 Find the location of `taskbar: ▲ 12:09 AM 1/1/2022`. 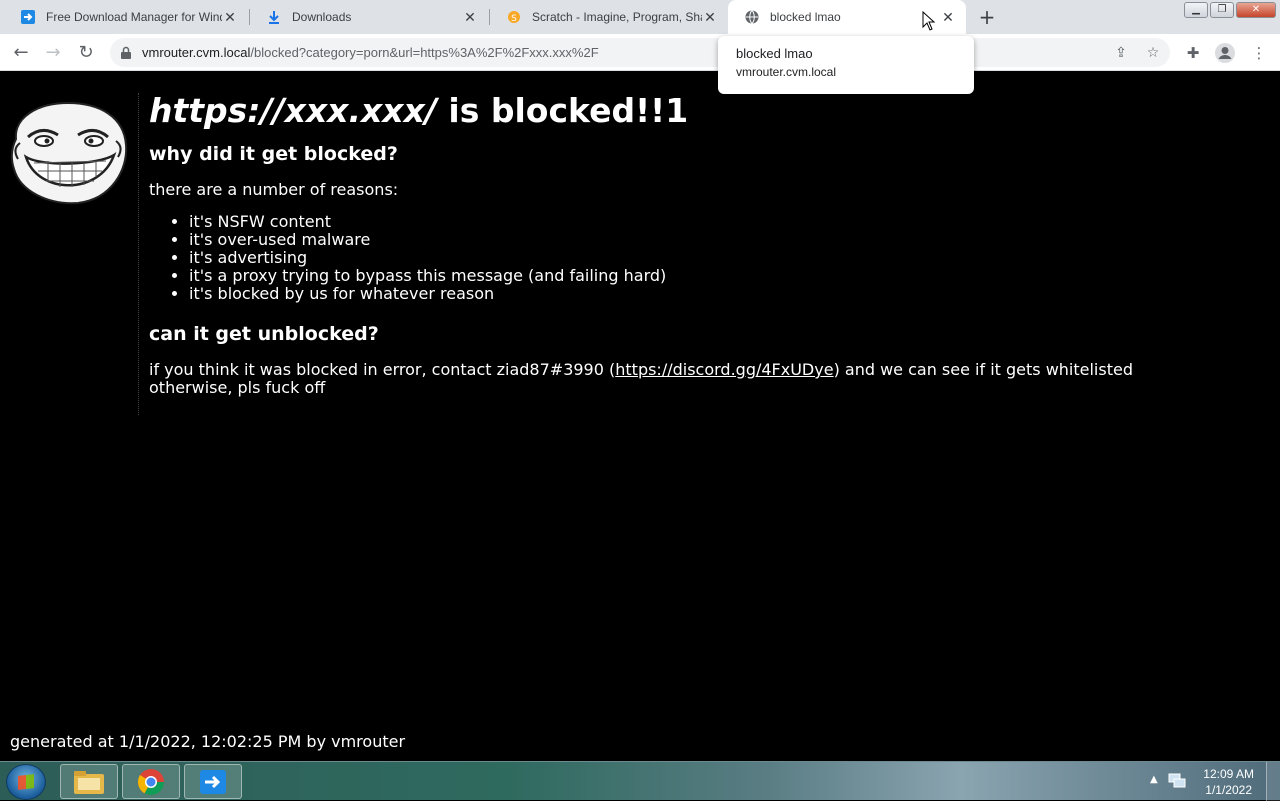

taskbar: ▲ 12:09 AM 1/1/2022 is located at coordinates (640, 781).